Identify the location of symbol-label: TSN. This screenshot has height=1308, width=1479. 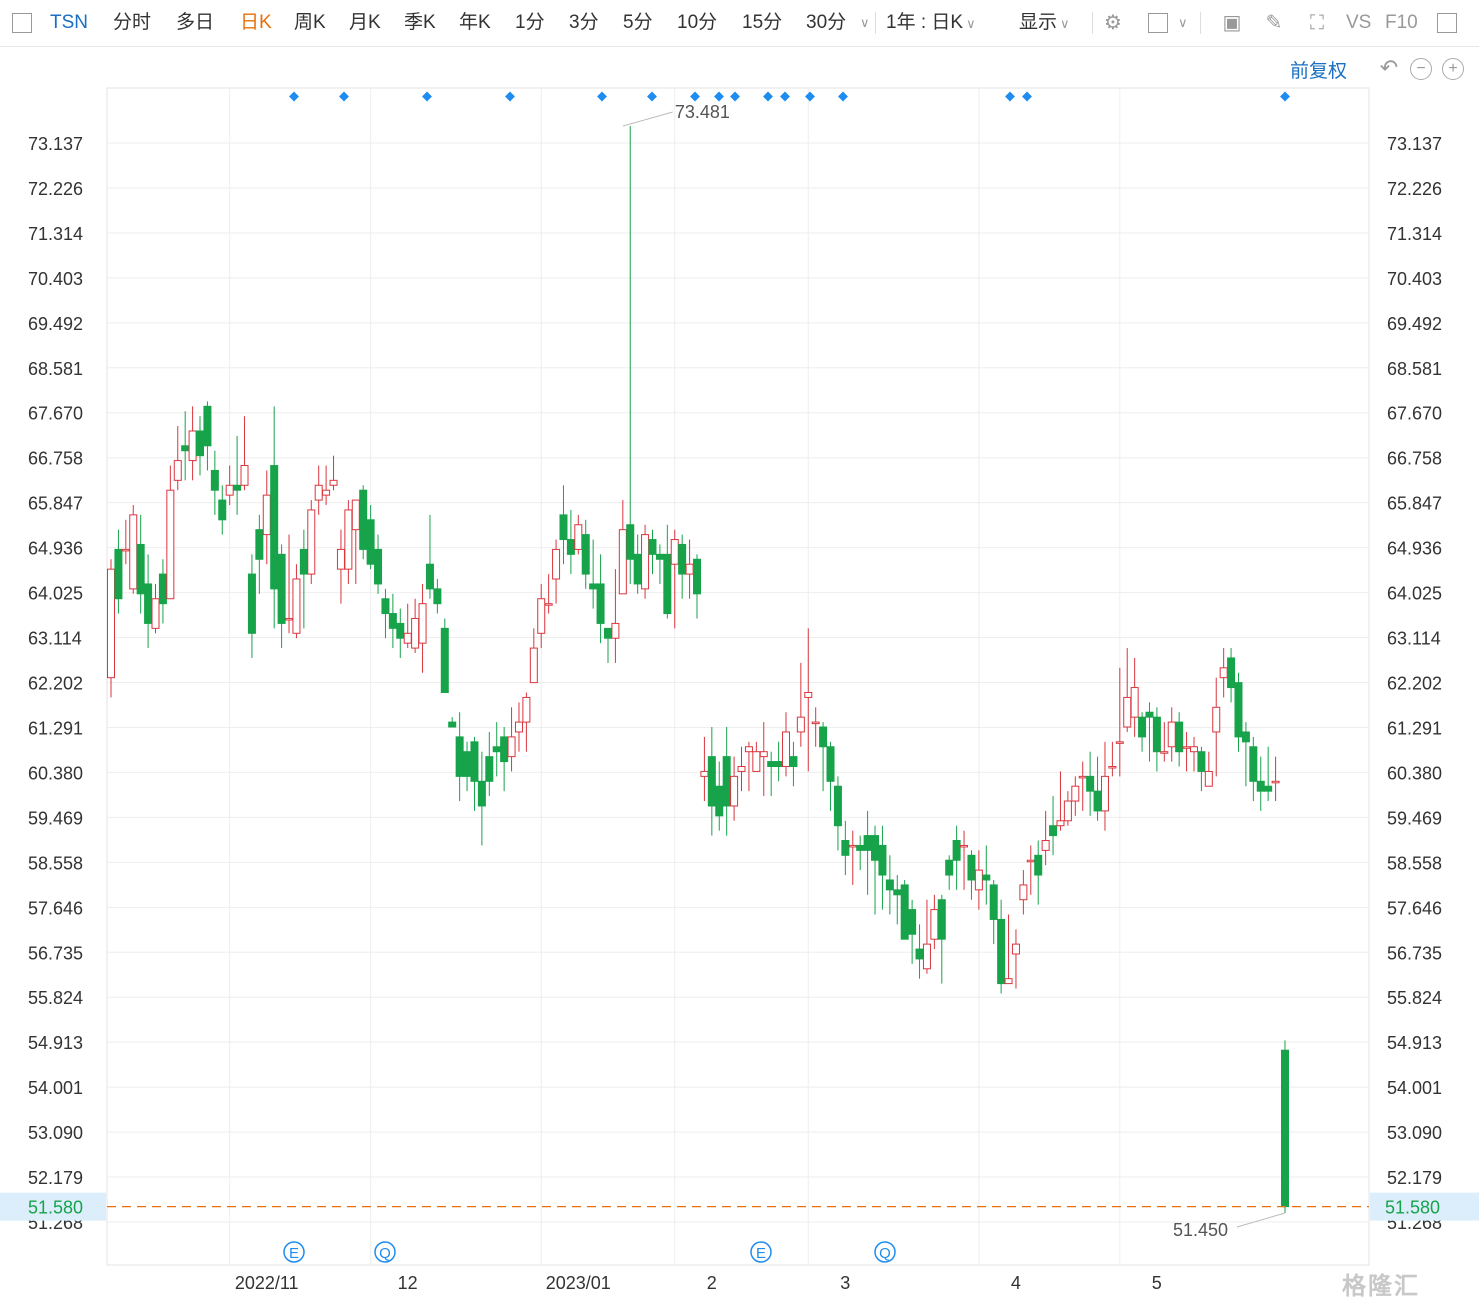
(69, 23).